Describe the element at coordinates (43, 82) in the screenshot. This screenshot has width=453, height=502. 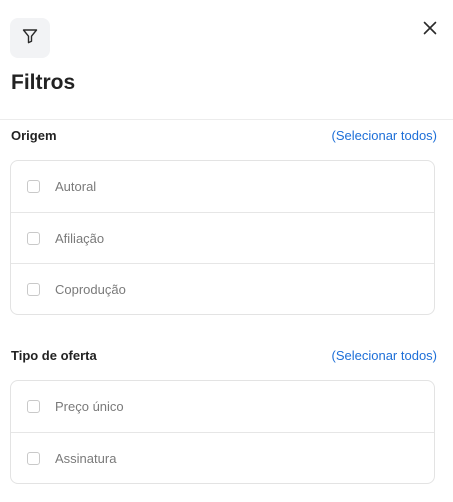
I see `page-title: Filtros` at that location.